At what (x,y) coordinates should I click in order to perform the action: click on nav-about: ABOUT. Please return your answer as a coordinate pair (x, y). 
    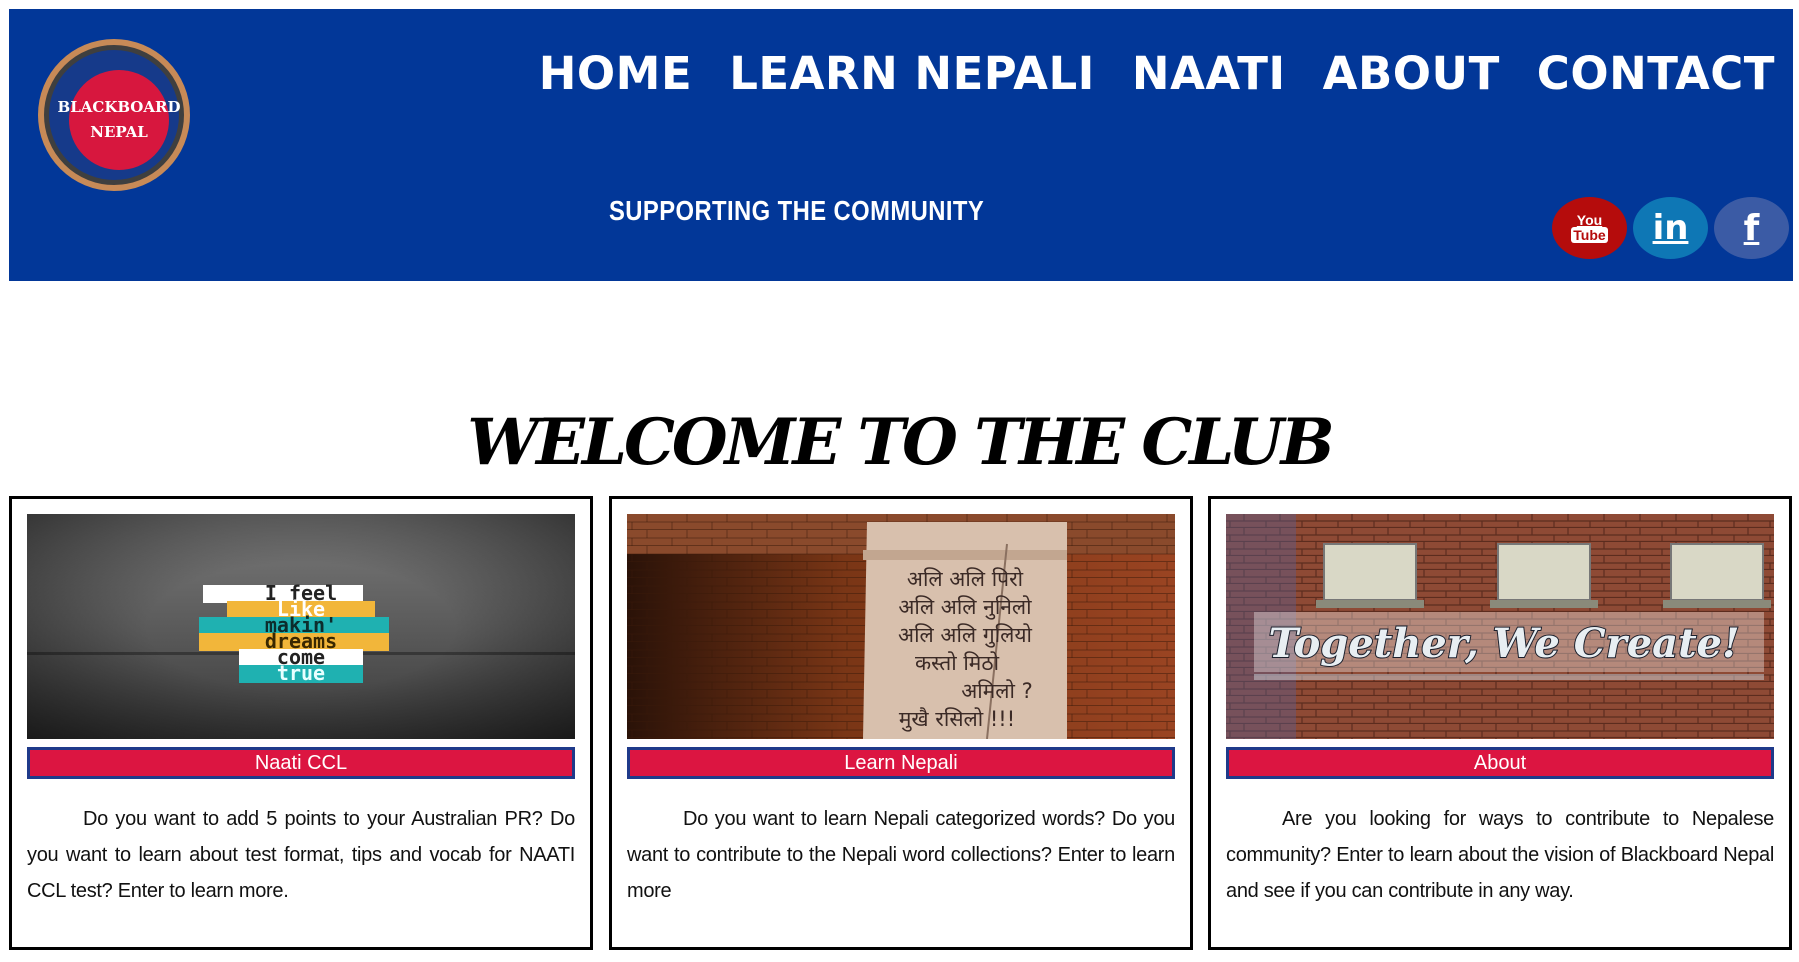
    Looking at the image, I should click on (1411, 74).